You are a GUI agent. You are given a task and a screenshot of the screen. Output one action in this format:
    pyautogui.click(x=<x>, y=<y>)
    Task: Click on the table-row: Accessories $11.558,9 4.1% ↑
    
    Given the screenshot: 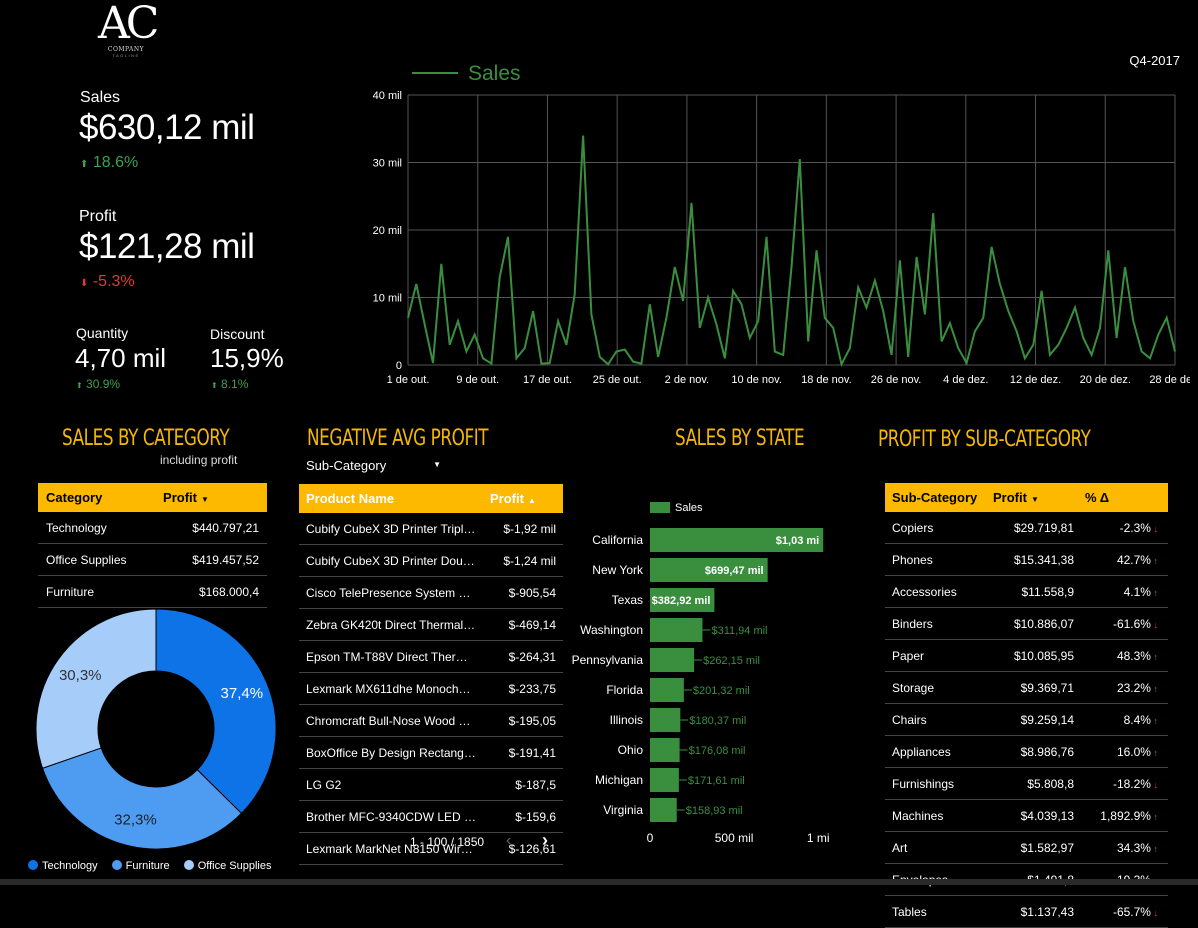 What is the action you would take?
    pyautogui.click(x=1026, y=591)
    